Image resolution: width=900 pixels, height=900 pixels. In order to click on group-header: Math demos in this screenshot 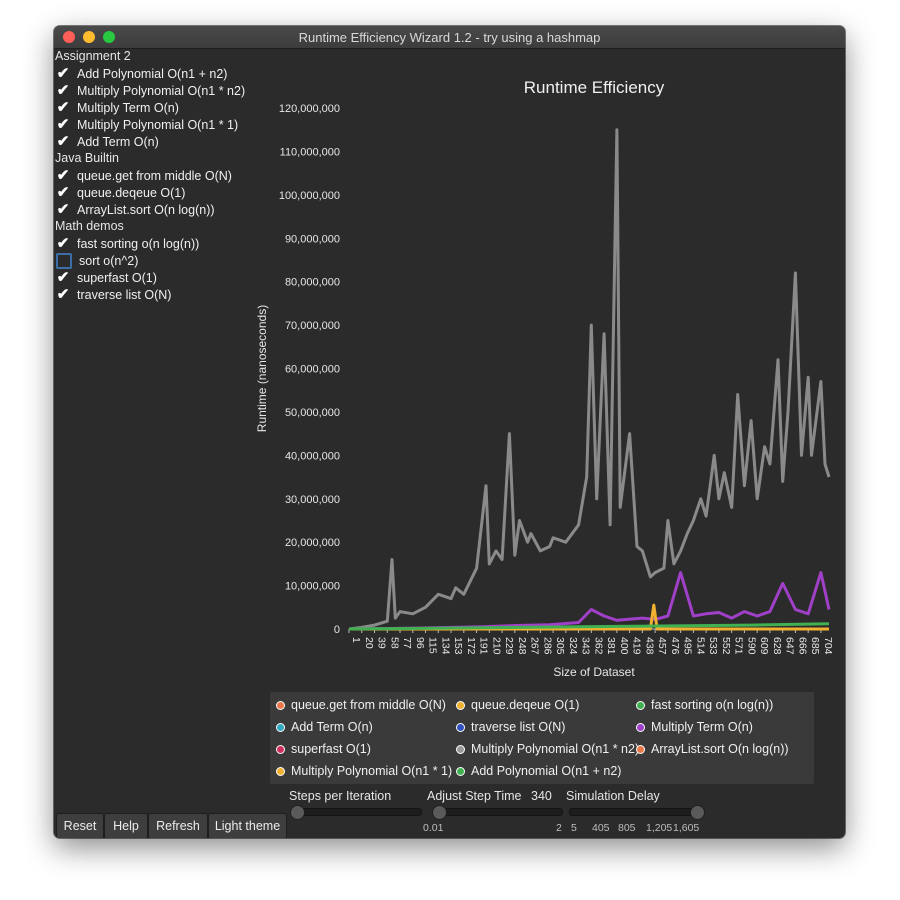, I will do `click(89, 226)`.